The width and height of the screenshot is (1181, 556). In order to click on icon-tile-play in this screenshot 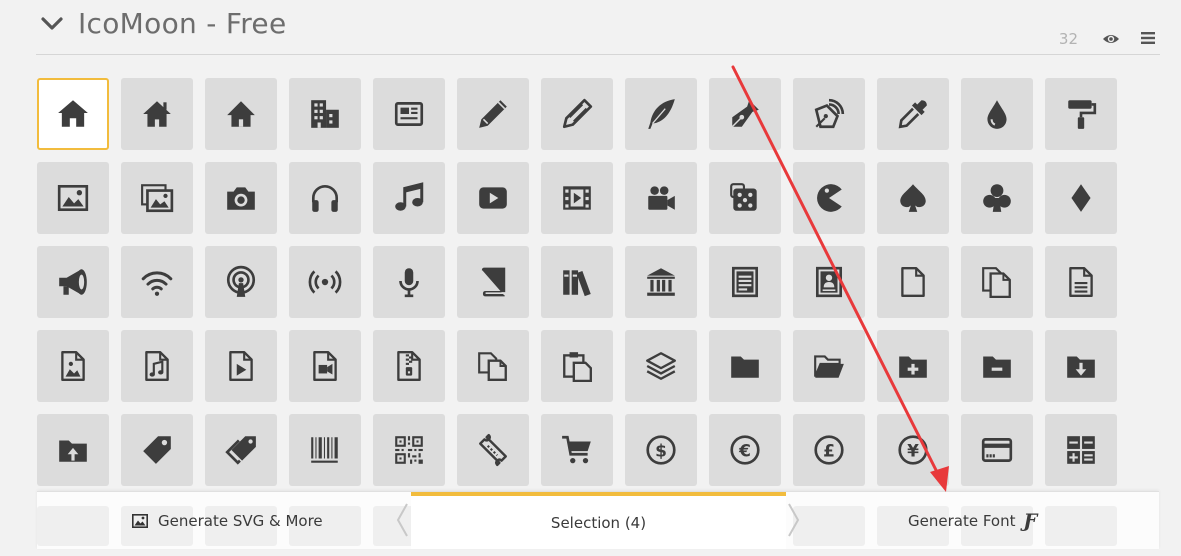, I will do `click(493, 198)`.